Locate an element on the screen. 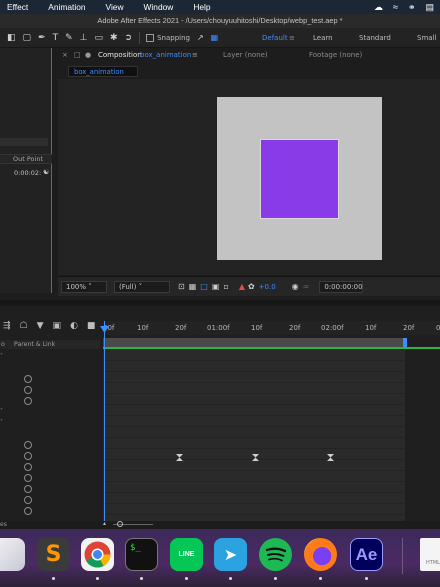  roto-brush-tool-icon: ✱ is located at coordinates (114, 38).